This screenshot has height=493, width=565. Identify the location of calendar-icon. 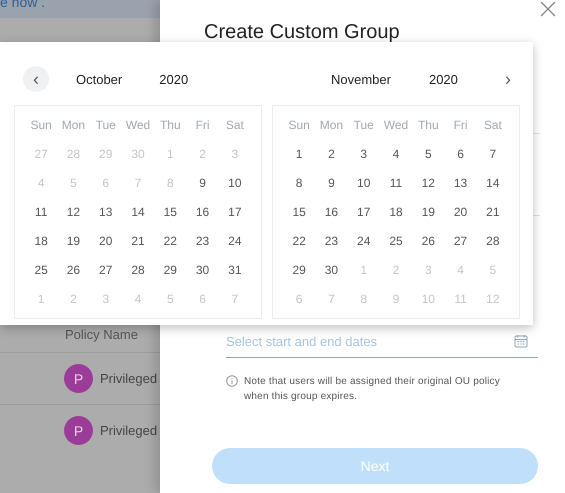
(521, 341).